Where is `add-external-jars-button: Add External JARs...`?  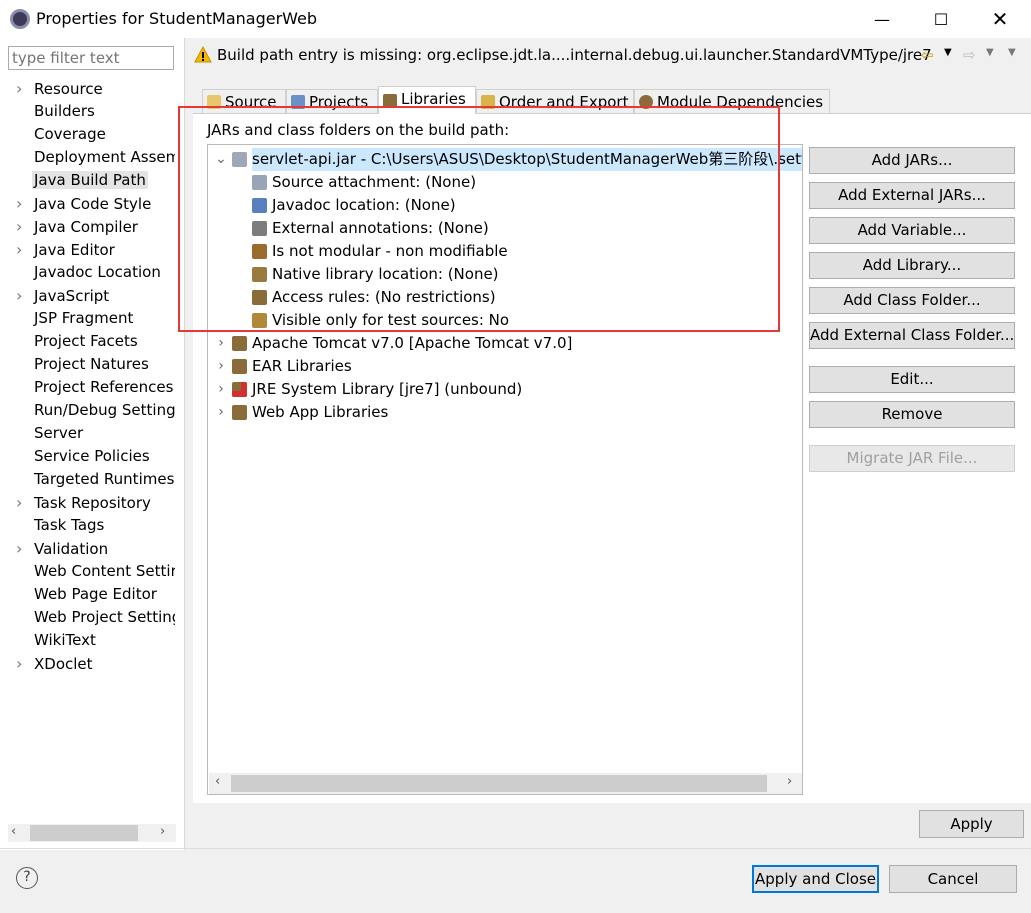
add-external-jars-button: Add External JARs... is located at coordinates (912, 195).